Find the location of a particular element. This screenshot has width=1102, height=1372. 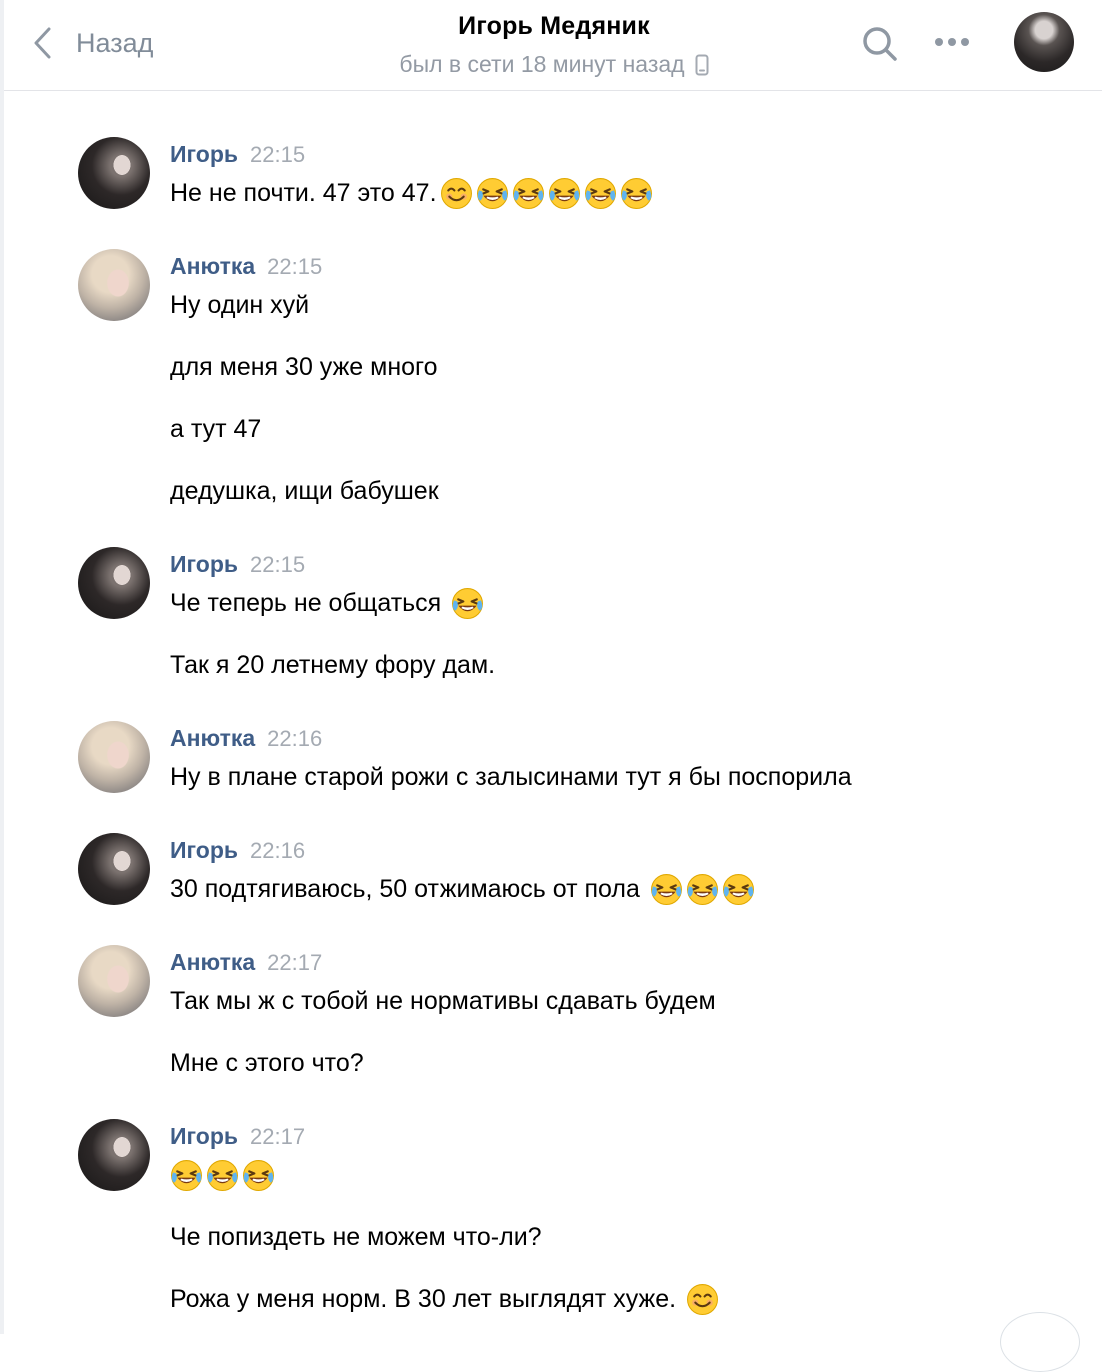

message-text is located at coordinates (444, 1175).